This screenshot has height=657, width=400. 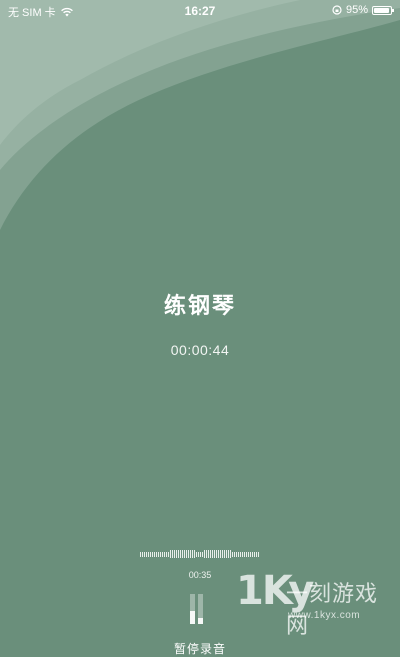 I want to click on watermark-url: www.1kyx.com, so click(x=324, y=615).